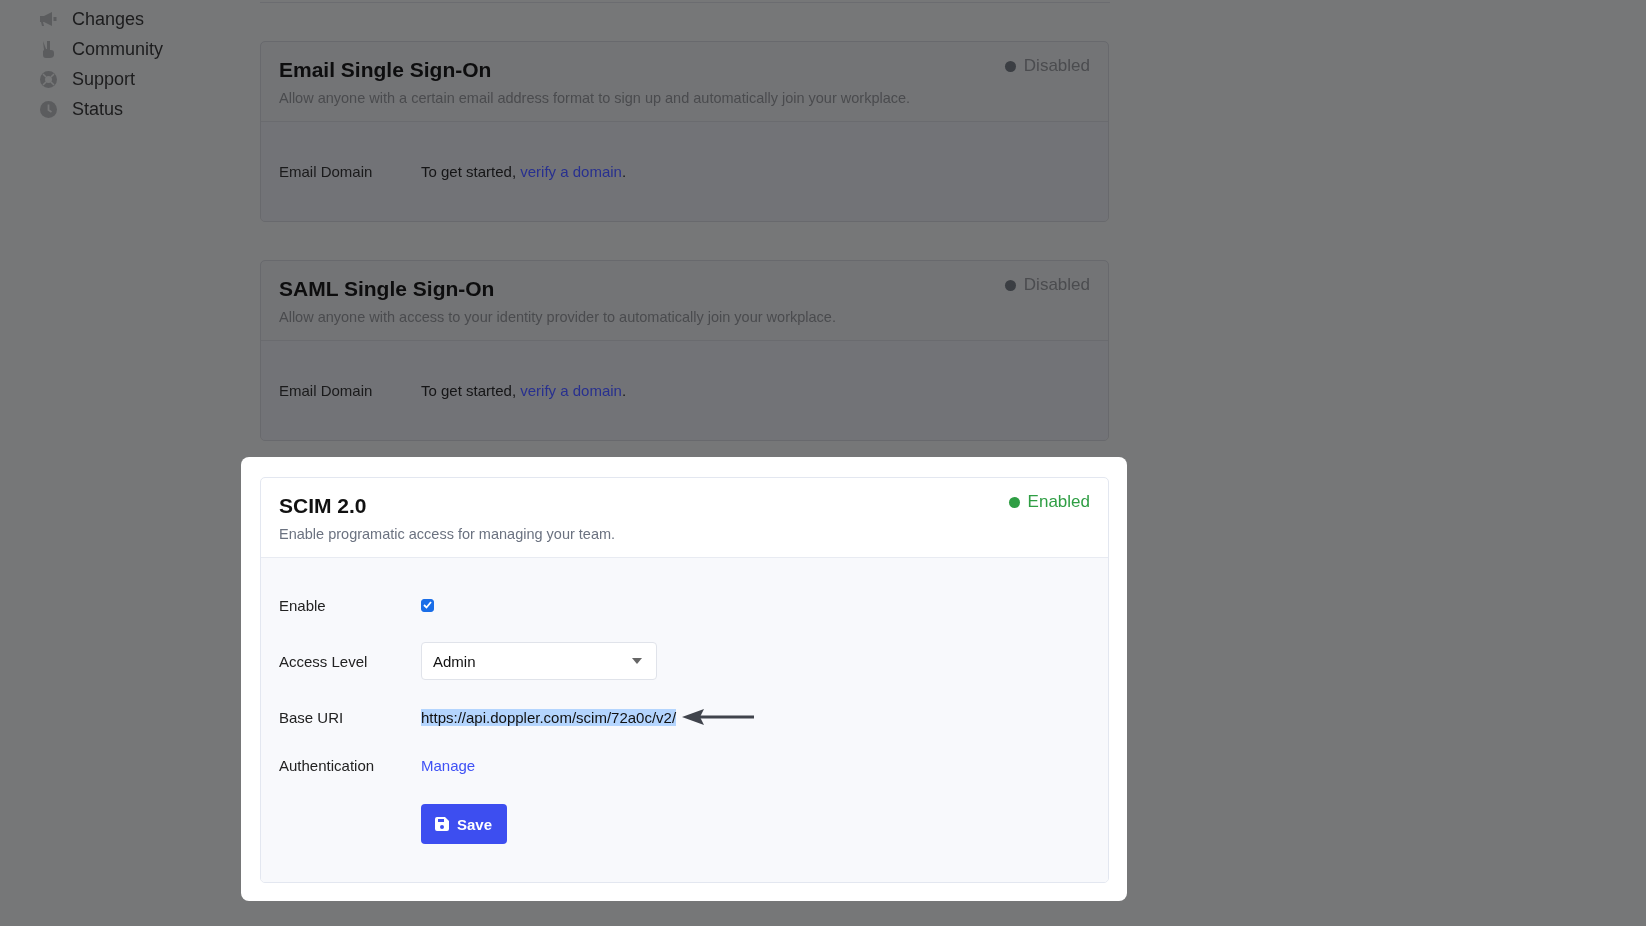 The width and height of the screenshot is (1646, 926). What do you see at coordinates (448, 765) in the screenshot?
I see `manage-link: Manage` at bounding box center [448, 765].